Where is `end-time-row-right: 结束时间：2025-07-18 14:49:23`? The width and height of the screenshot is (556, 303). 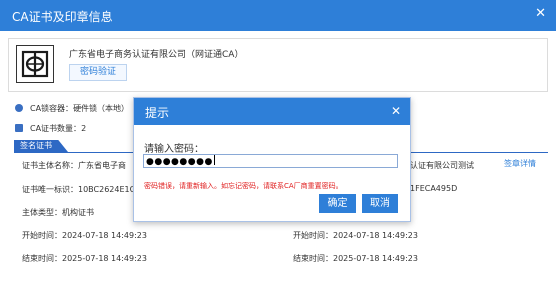
end-time-row-right: 结束时间：2025-07-18 14:49:23 is located at coordinates (355, 258).